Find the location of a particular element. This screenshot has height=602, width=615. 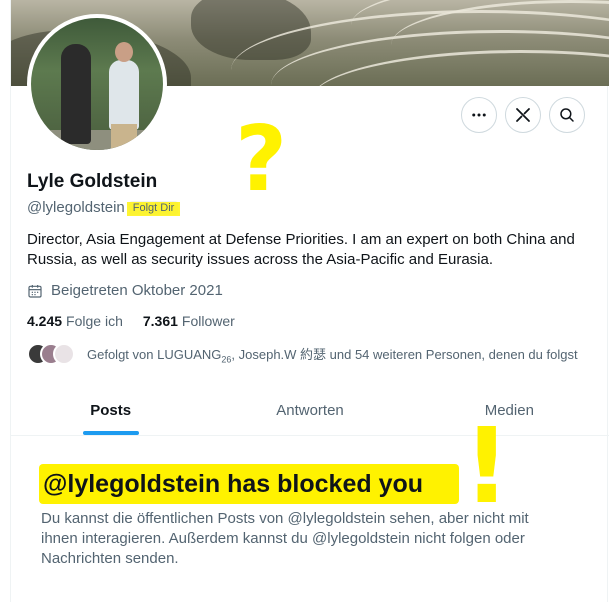

more-button is located at coordinates (479, 115).